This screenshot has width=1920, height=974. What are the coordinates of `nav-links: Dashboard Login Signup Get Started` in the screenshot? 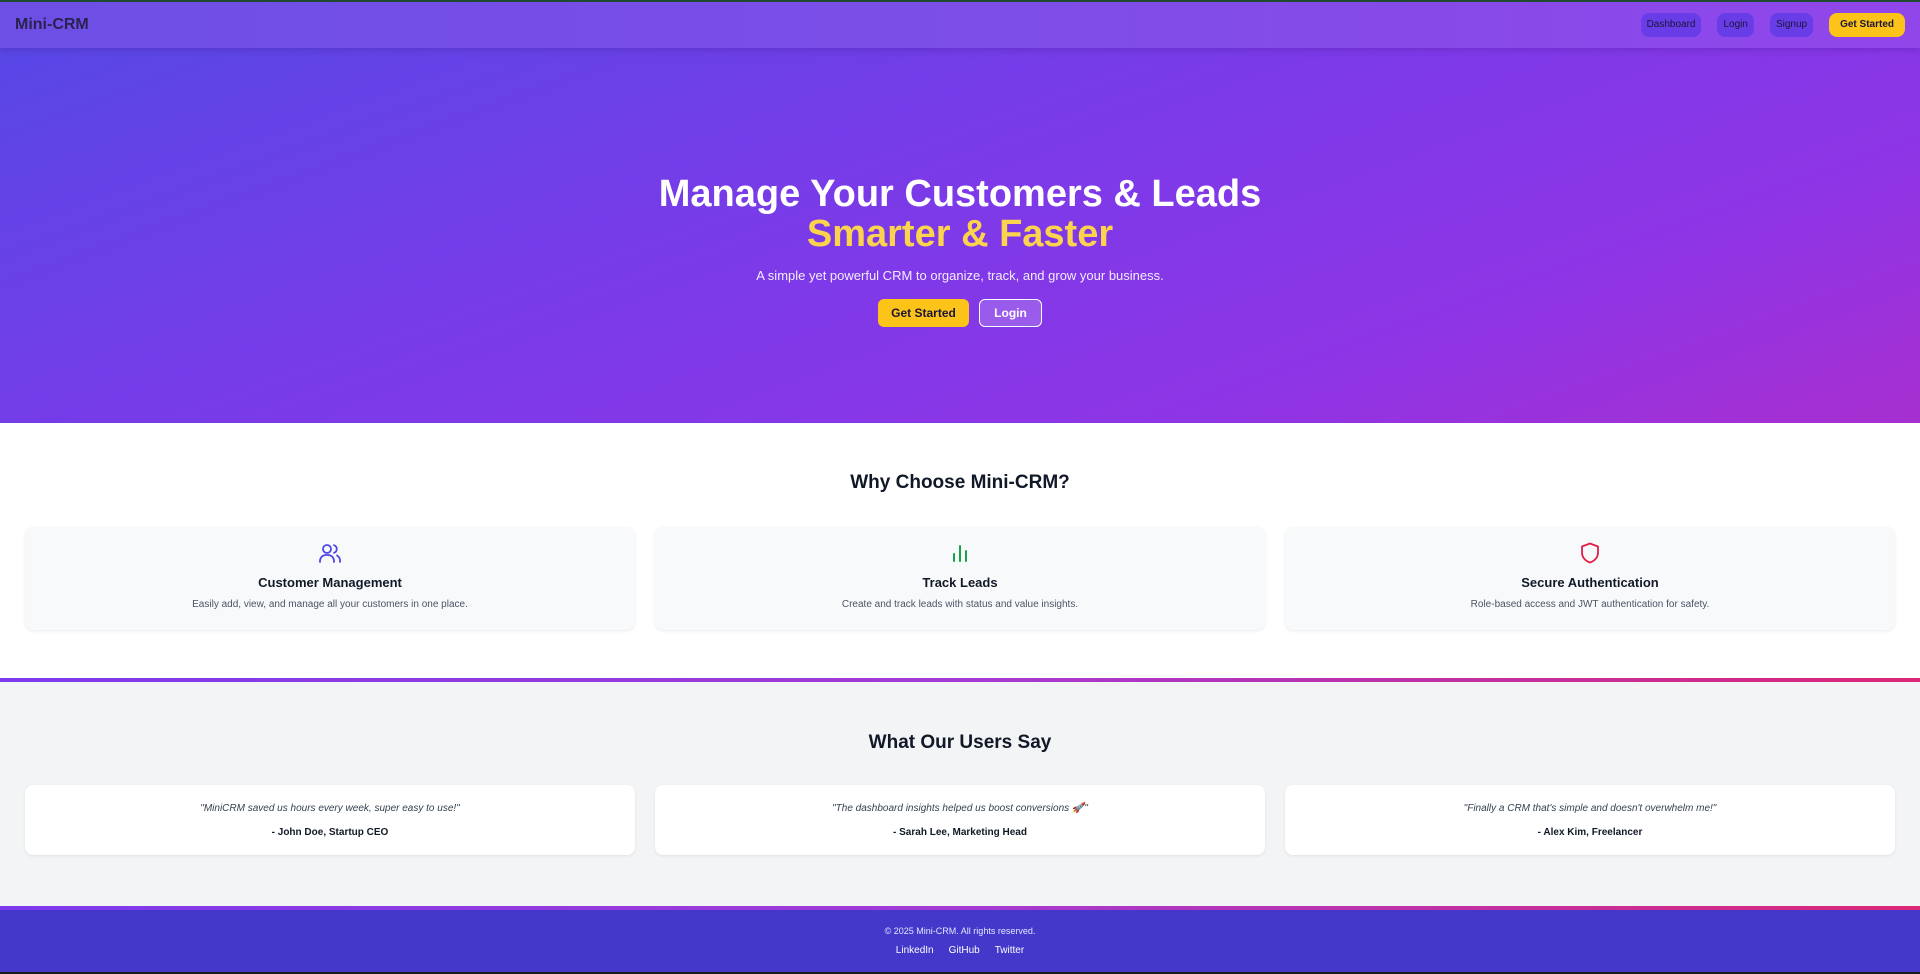 It's located at (1772, 25).